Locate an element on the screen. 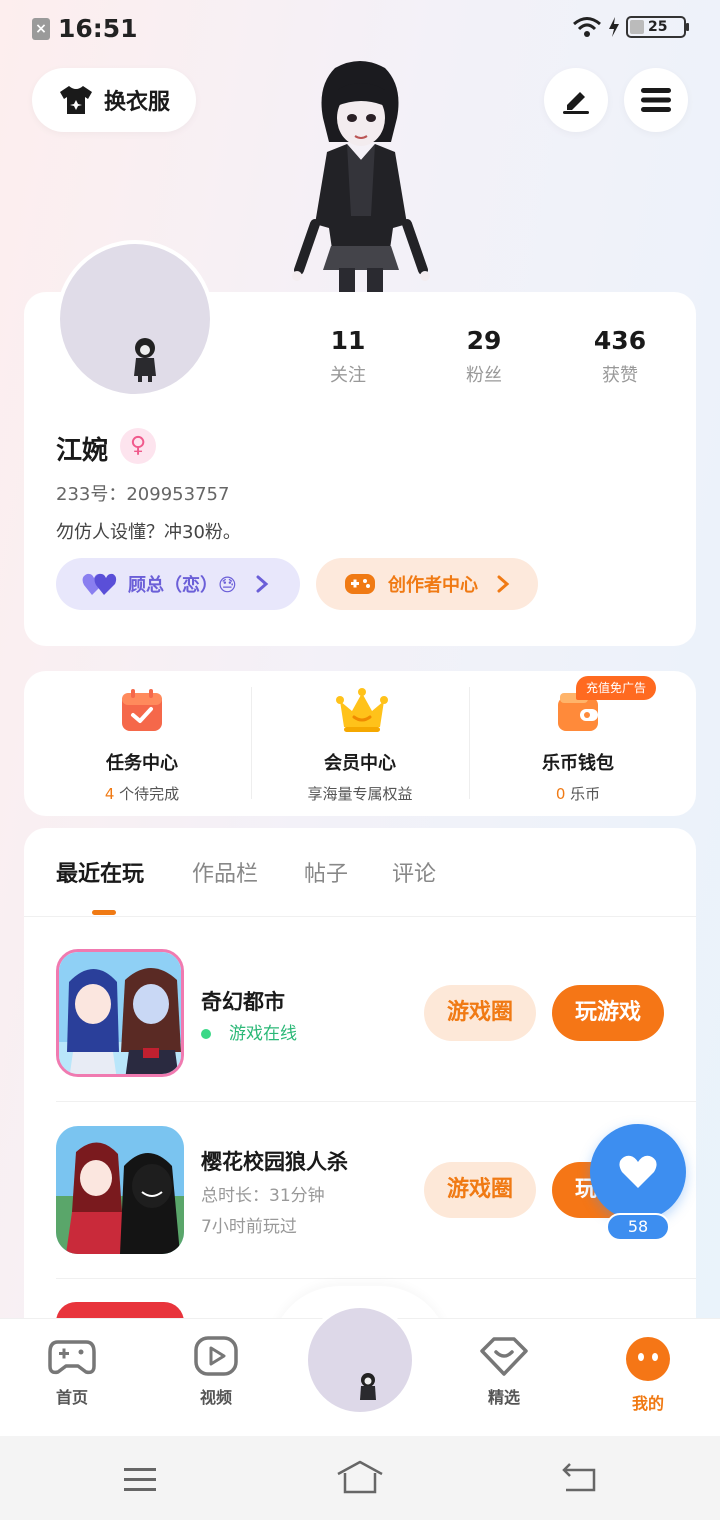 This screenshot has width=720, height=1520. wallet: 乐币钱包 0 乐币 is located at coordinates (578, 745).